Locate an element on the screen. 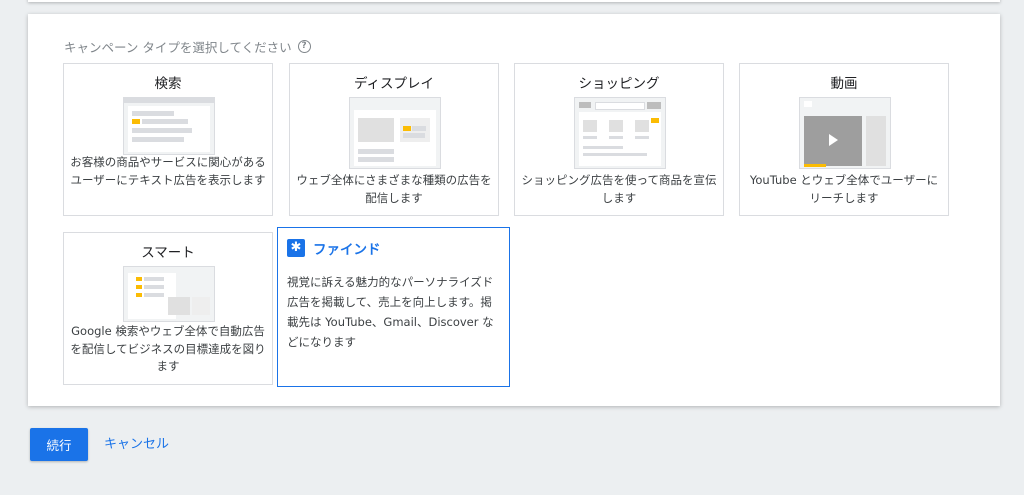 This screenshot has height=495, width=1024. prompt-text: キャンペーン タイプを選択してください is located at coordinates (178, 47).